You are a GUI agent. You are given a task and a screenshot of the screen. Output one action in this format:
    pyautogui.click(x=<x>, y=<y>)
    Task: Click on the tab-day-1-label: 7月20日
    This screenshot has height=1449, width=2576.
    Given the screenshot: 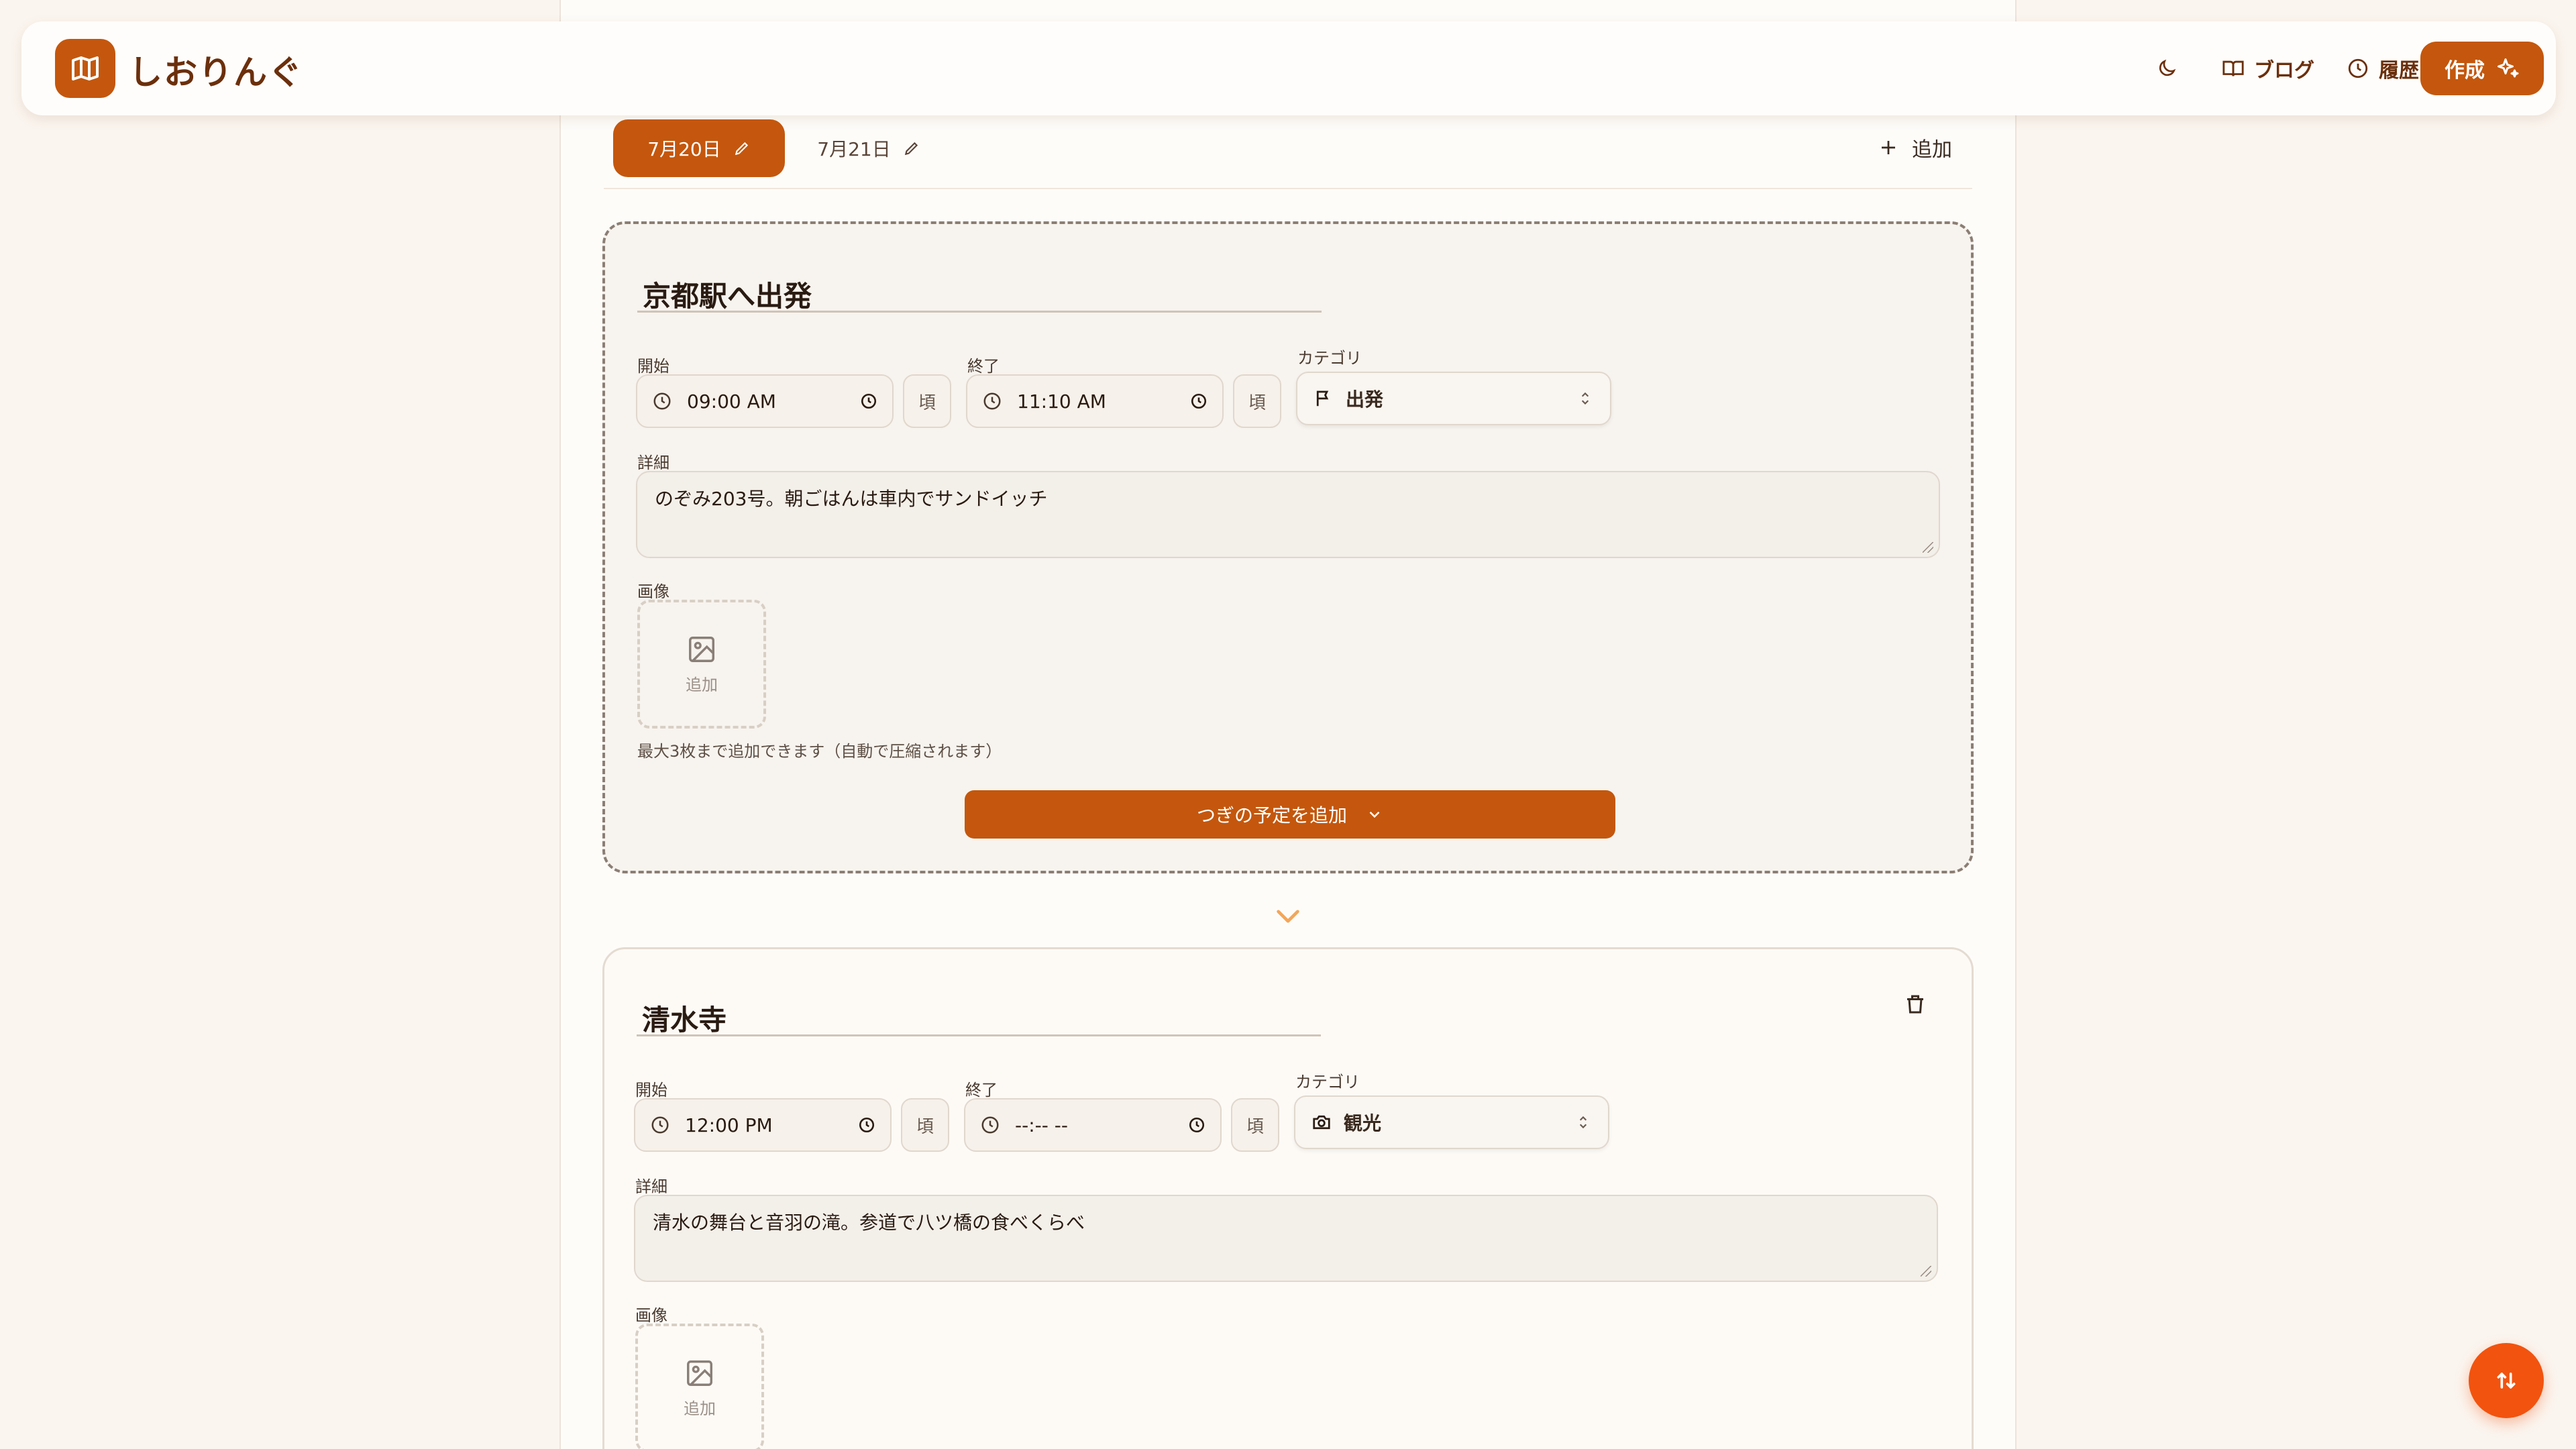 What is the action you would take?
    pyautogui.click(x=684, y=149)
    